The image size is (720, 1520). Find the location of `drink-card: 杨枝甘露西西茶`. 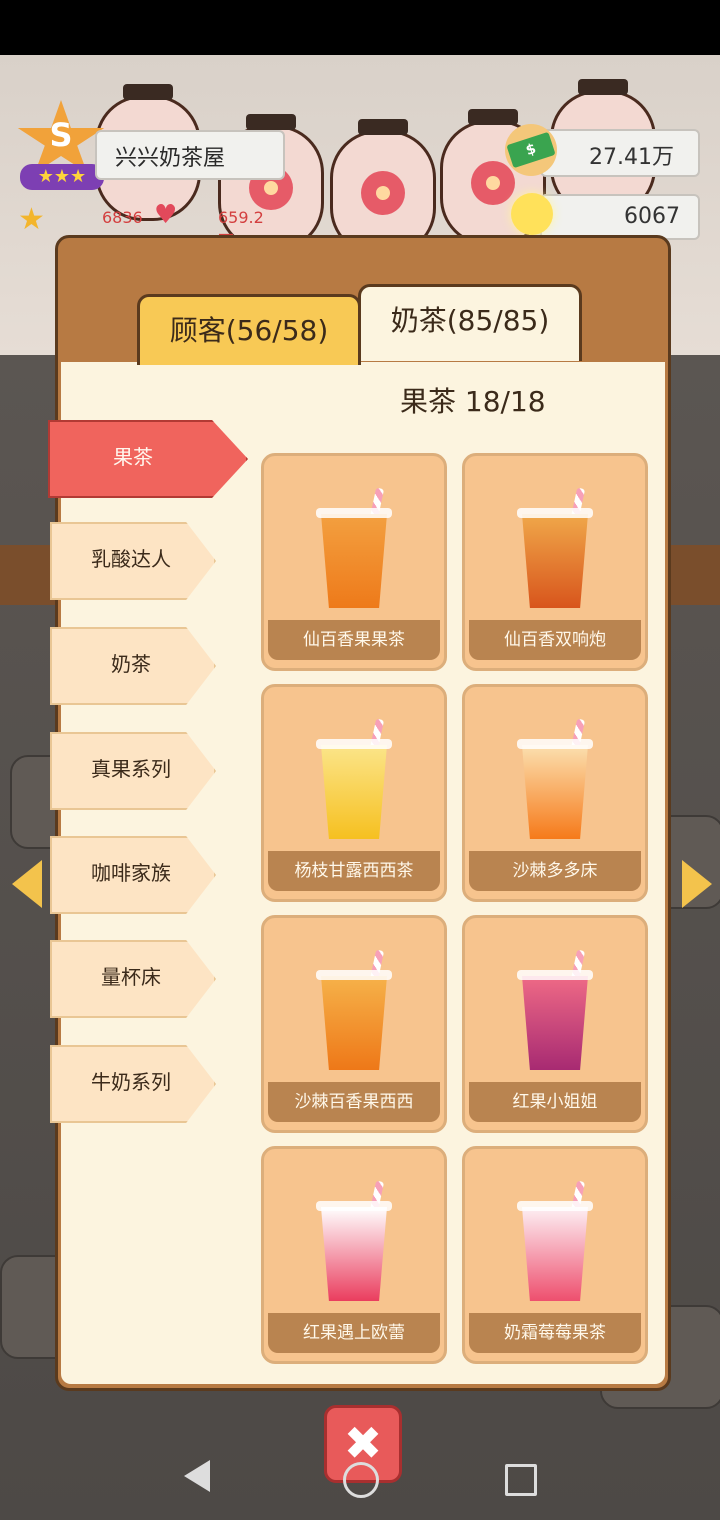

drink-card: 杨枝甘露西西茶 is located at coordinates (354, 793).